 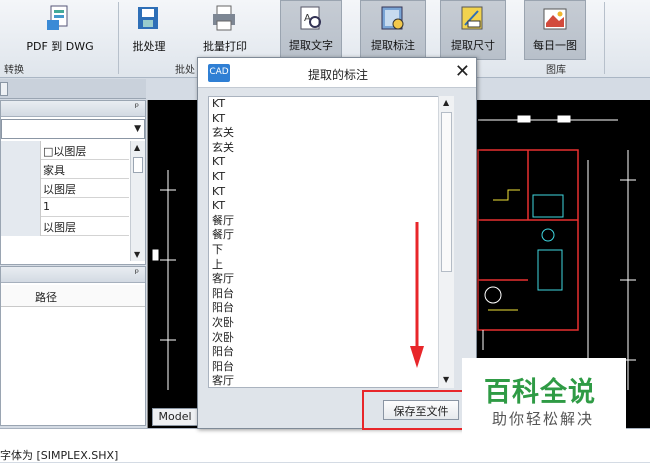 I want to click on watermark-subtitle: 助你轻松解决, so click(x=543, y=419).